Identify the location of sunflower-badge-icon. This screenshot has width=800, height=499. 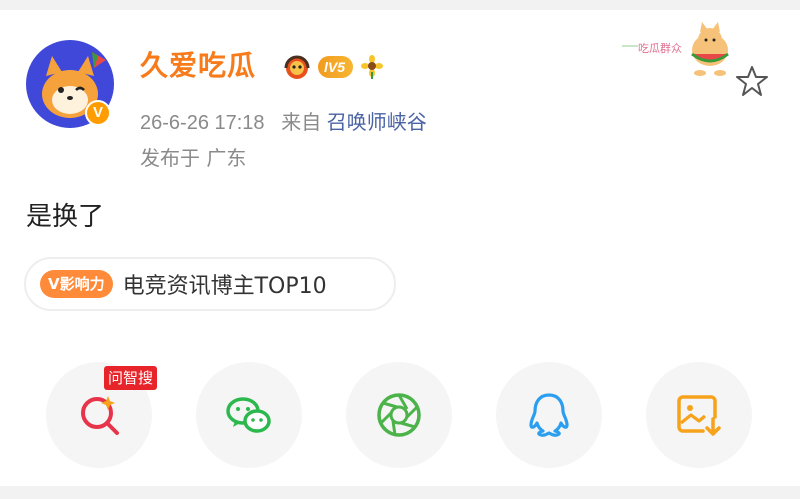
(372, 67).